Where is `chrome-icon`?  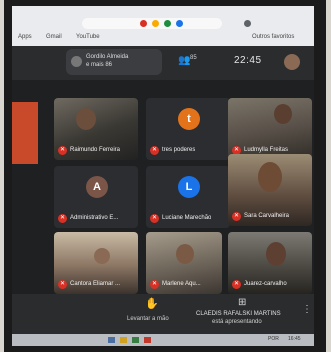
chrome-icon is located at coordinates (135, 340).